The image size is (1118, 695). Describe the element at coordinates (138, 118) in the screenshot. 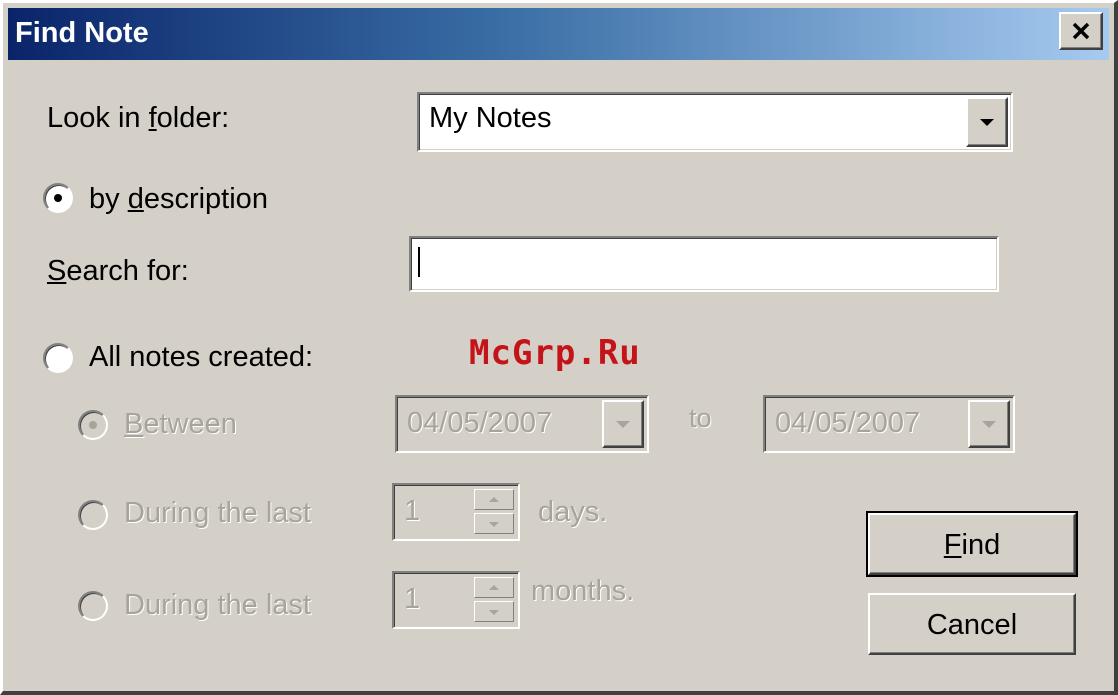

I see `look-in-folder-label: Look in folder:` at that location.